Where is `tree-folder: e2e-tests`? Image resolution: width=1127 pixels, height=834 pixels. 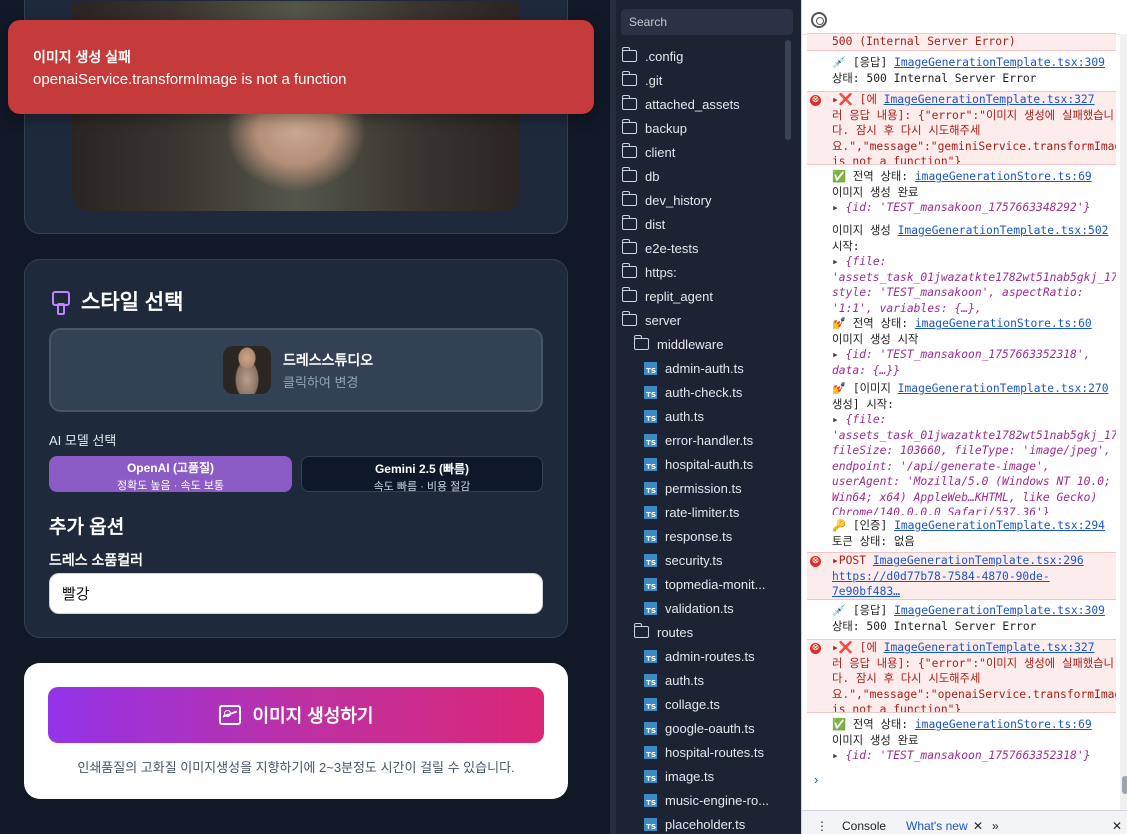 tree-folder: e2e-tests is located at coordinates (659, 248).